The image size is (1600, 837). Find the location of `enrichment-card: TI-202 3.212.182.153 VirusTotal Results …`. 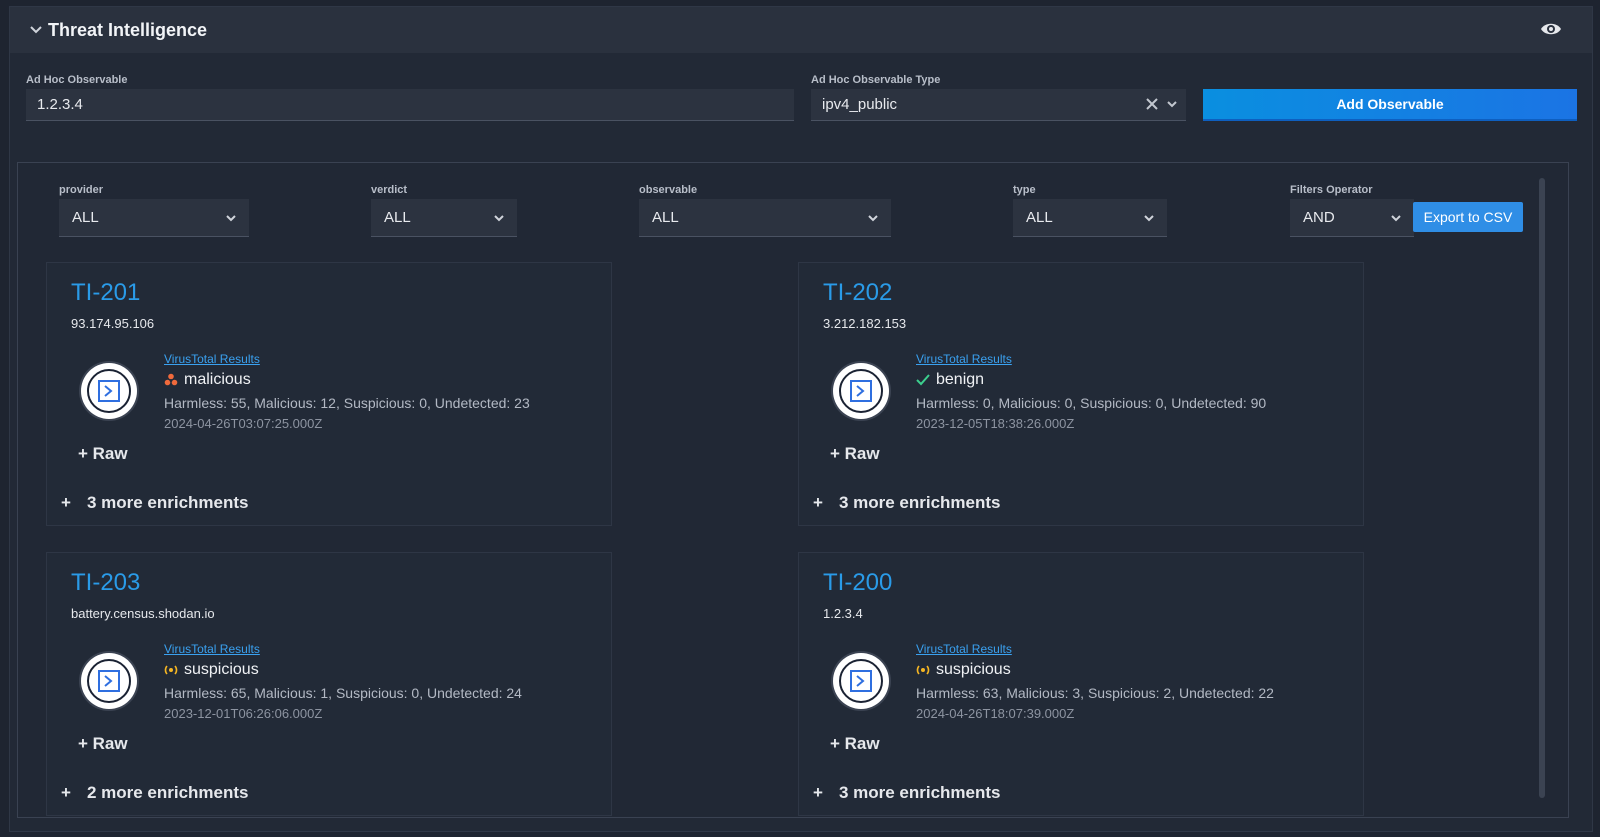

enrichment-card: TI-202 3.212.182.153 VirusTotal Results … is located at coordinates (1081, 394).